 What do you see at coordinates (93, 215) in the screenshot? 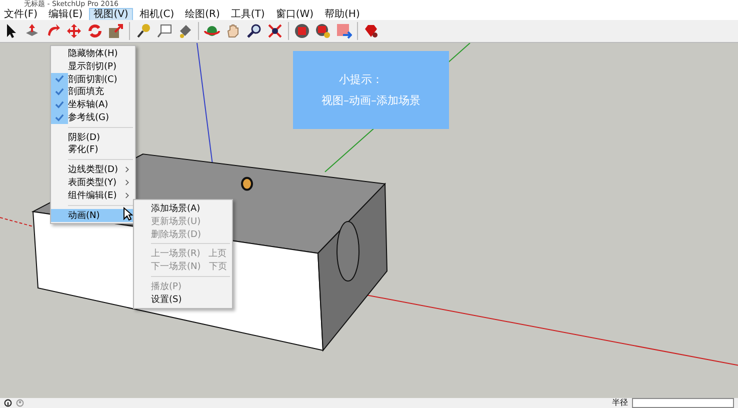
I see `menu-item: 动画(N)` at bounding box center [93, 215].